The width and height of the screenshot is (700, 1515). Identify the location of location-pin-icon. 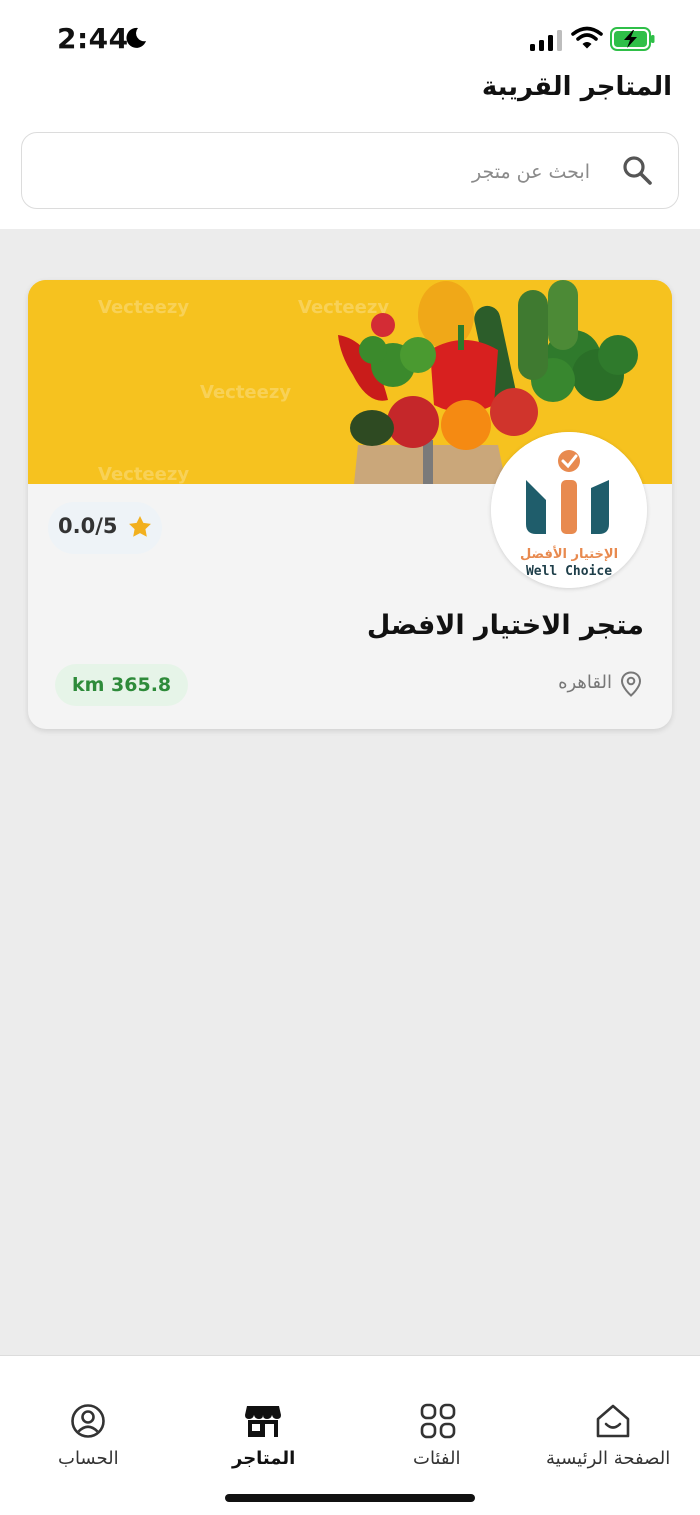
(631, 684).